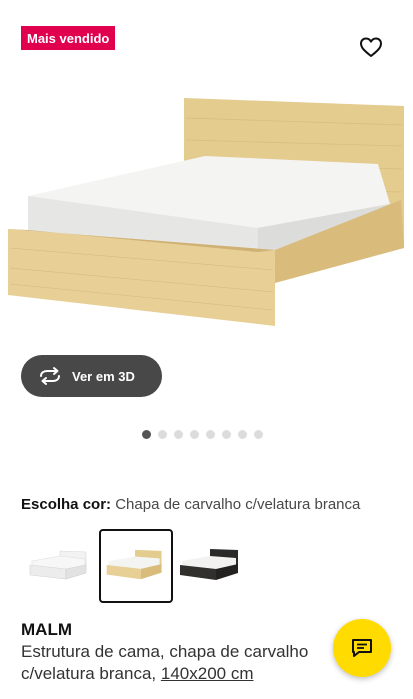 Image resolution: width=413 pixels, height=699 pixels. I want to click on swatch-white, so click(61, 566).